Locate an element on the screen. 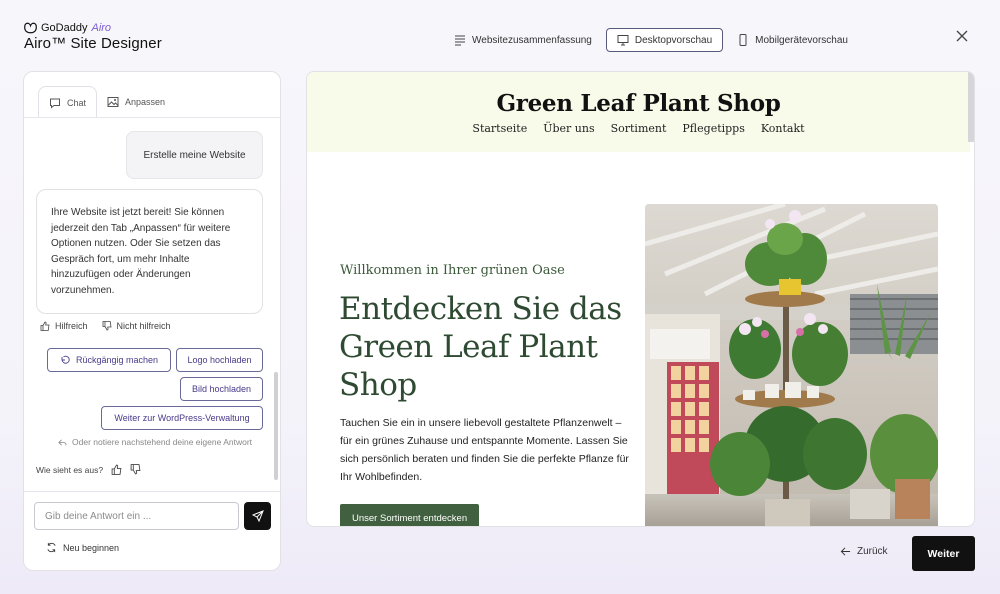 The width and height of the screenshot is (1000, 594). brand-company: GoDaddy is located at coordinates (64, 28).